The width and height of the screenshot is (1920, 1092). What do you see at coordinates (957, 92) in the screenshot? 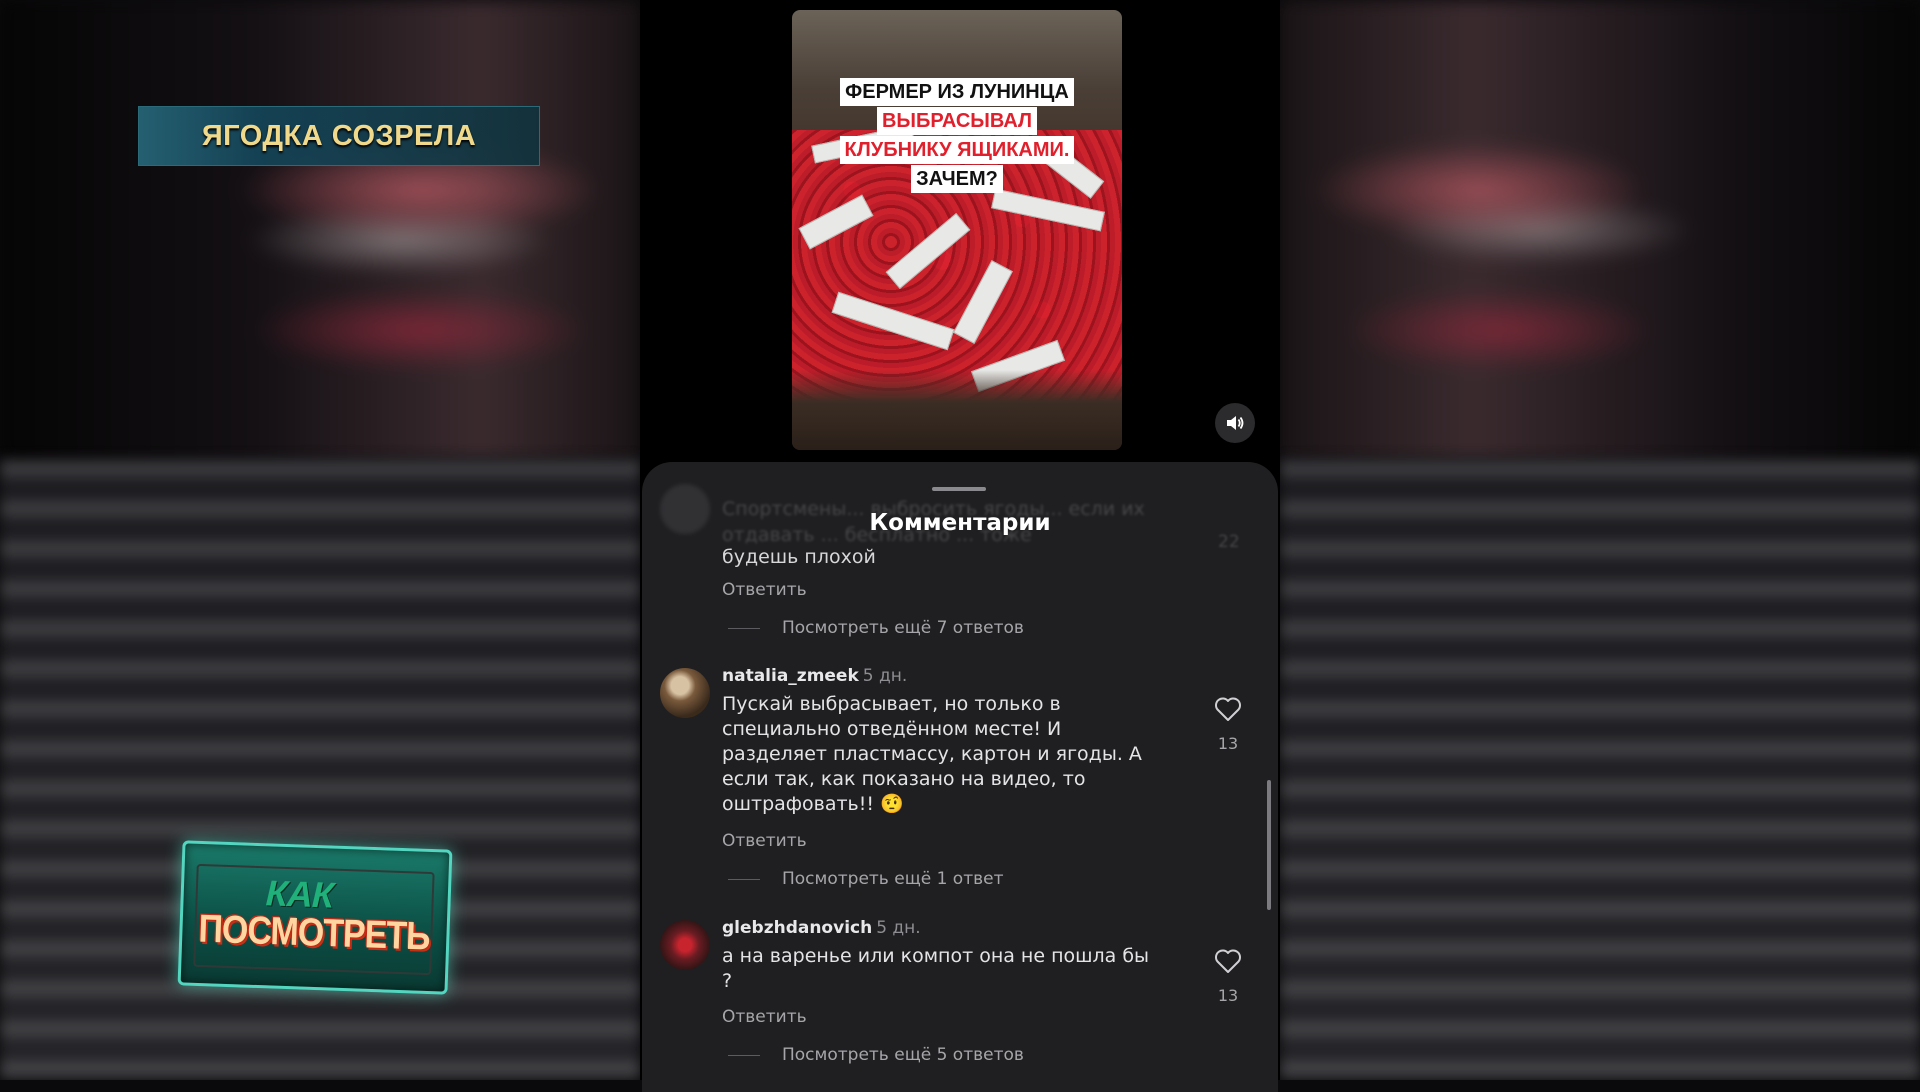
I see `video-caption-line: ФЕРМЕР ИЗ ЛУНИНЦА` at bounding box center [957, 92].